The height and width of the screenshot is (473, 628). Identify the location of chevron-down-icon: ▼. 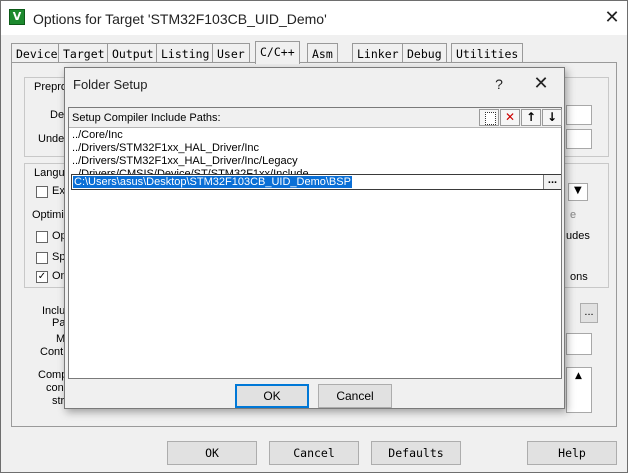
(578, 190).